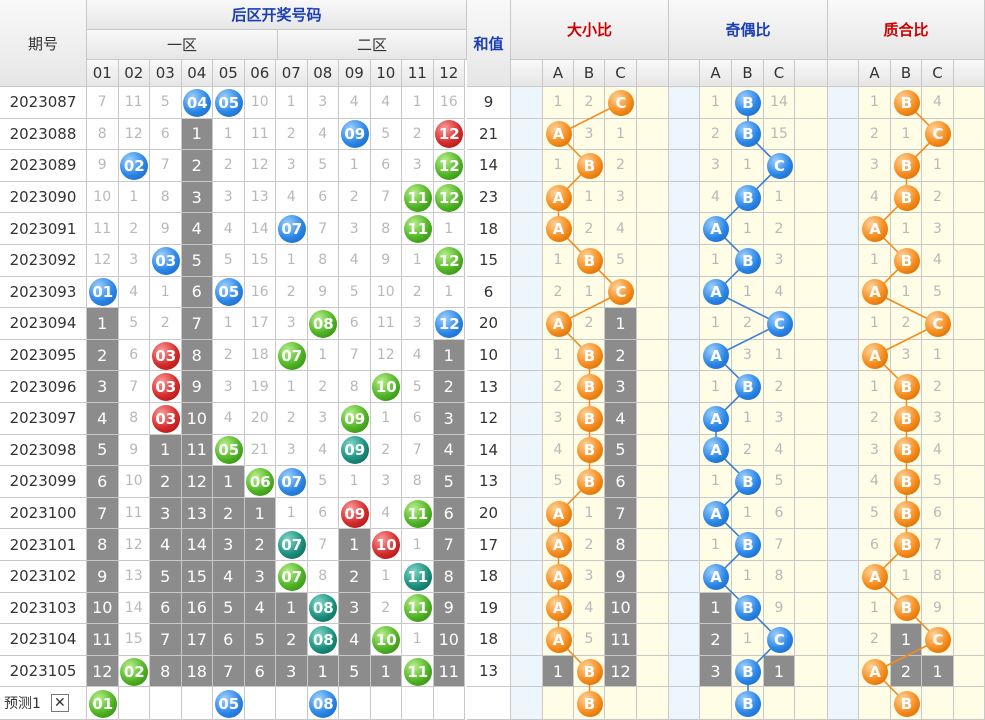 The image size is (985, 720). I want to click on predict-ball: 08, so click(323, 703).